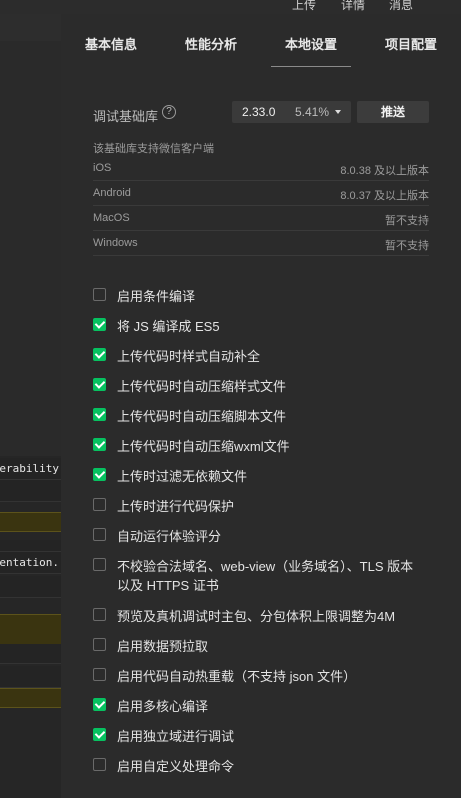  I want to click on console-row: mentation., so click(30, 563).